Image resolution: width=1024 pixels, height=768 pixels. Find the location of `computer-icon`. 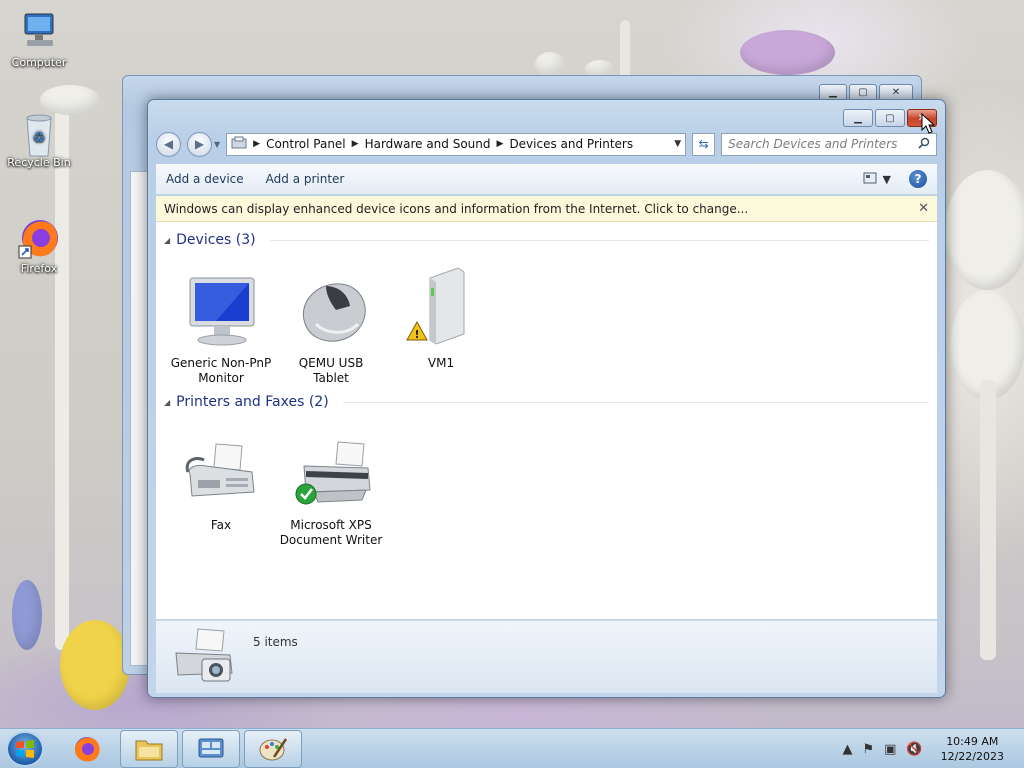

computer-icon is located at coordinates (39, 32).